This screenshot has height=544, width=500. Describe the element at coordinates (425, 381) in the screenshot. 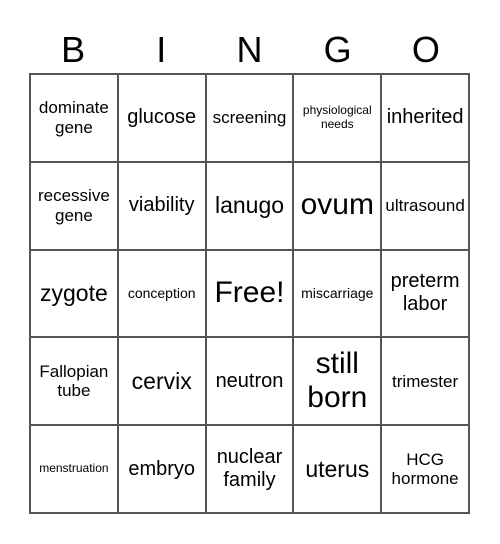

I see `bingo-cell: trimester` at that location.